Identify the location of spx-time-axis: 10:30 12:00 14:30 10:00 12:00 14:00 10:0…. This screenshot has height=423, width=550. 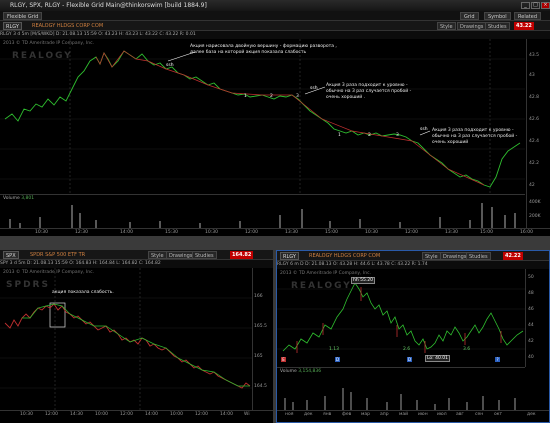
(136, 414).